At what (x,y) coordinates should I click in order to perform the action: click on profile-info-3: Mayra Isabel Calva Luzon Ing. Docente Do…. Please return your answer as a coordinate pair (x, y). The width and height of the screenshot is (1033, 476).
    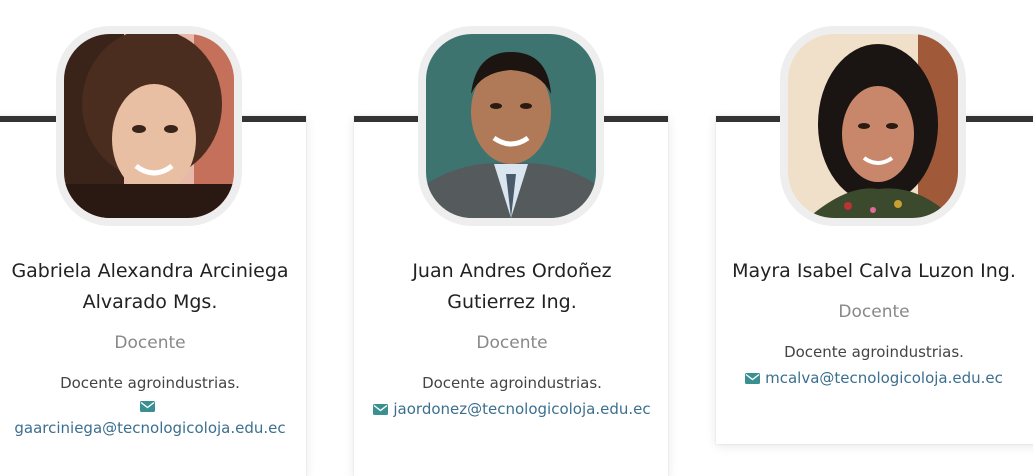
    Looking at the image, I should click on (874, 324).